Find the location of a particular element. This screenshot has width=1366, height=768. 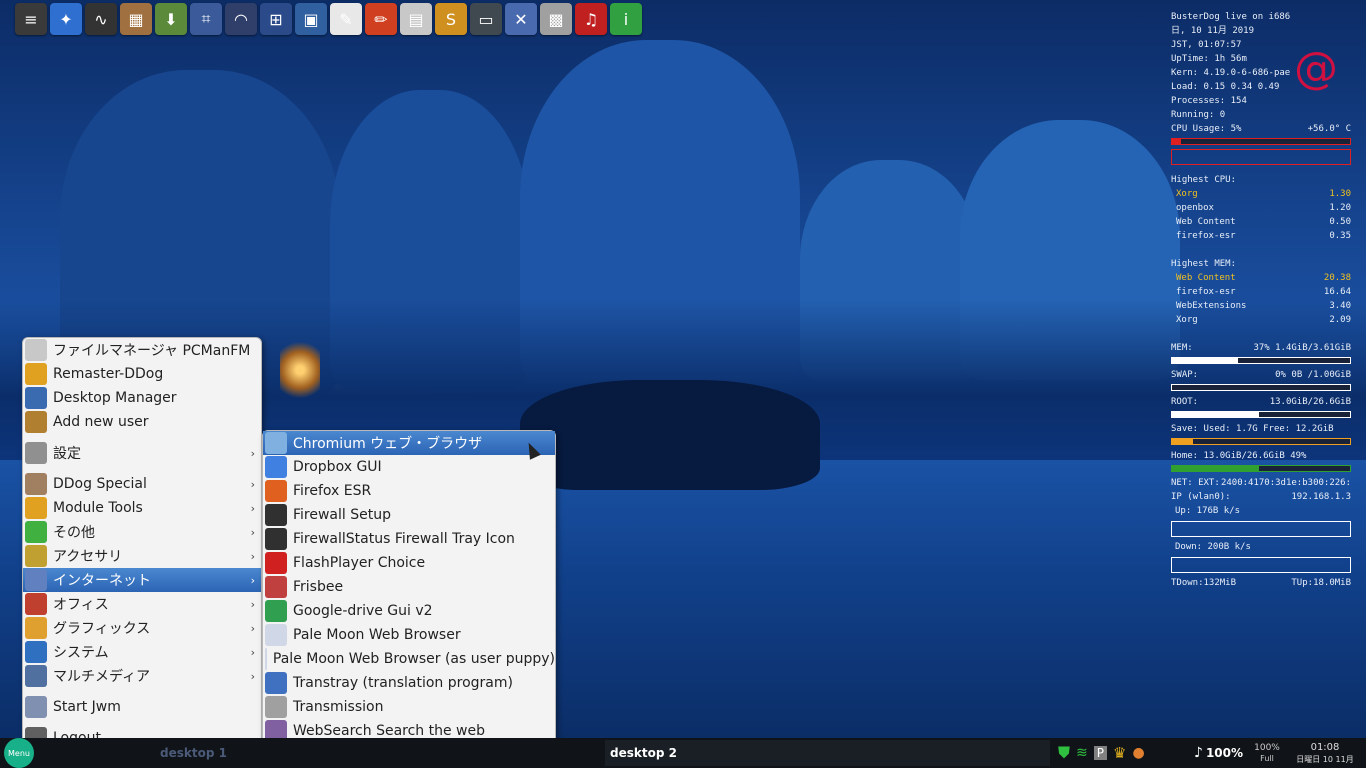

internet-menu-item: Dropbox GUI is located at coordinates (409, 467).